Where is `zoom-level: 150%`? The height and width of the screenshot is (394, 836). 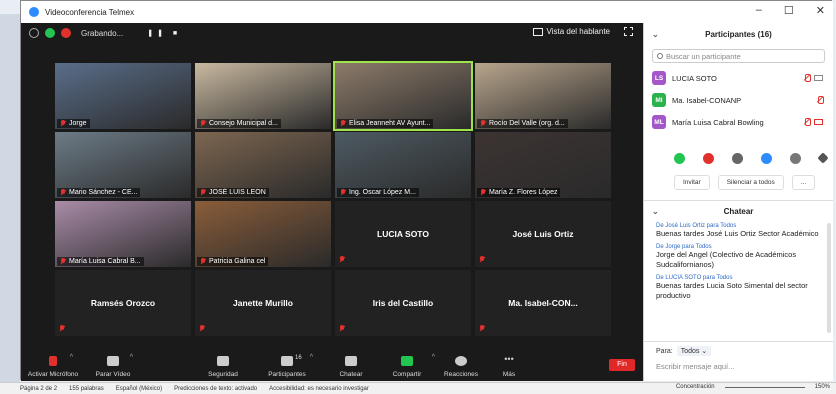
zoom-level: 150% is located at coordinates (822, 387).